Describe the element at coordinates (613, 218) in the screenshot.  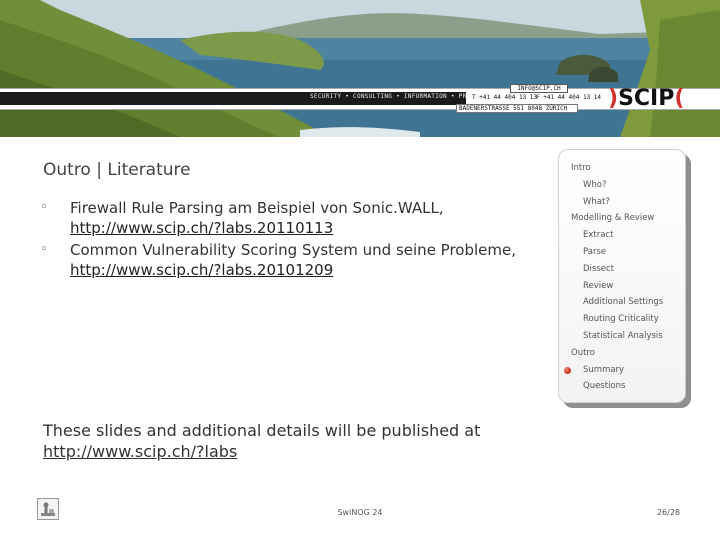
I see `nav-item-label: Modelling & Review` at that location.